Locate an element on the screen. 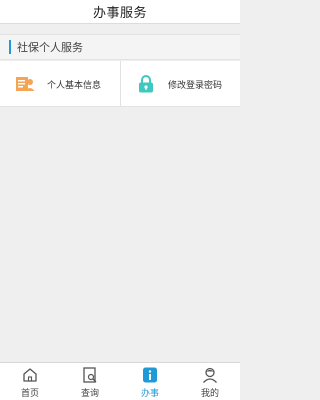 The image size is (320, 400). service-tiles: 个人基本信息 修改登录密码 is located at coordinates (120, 84).